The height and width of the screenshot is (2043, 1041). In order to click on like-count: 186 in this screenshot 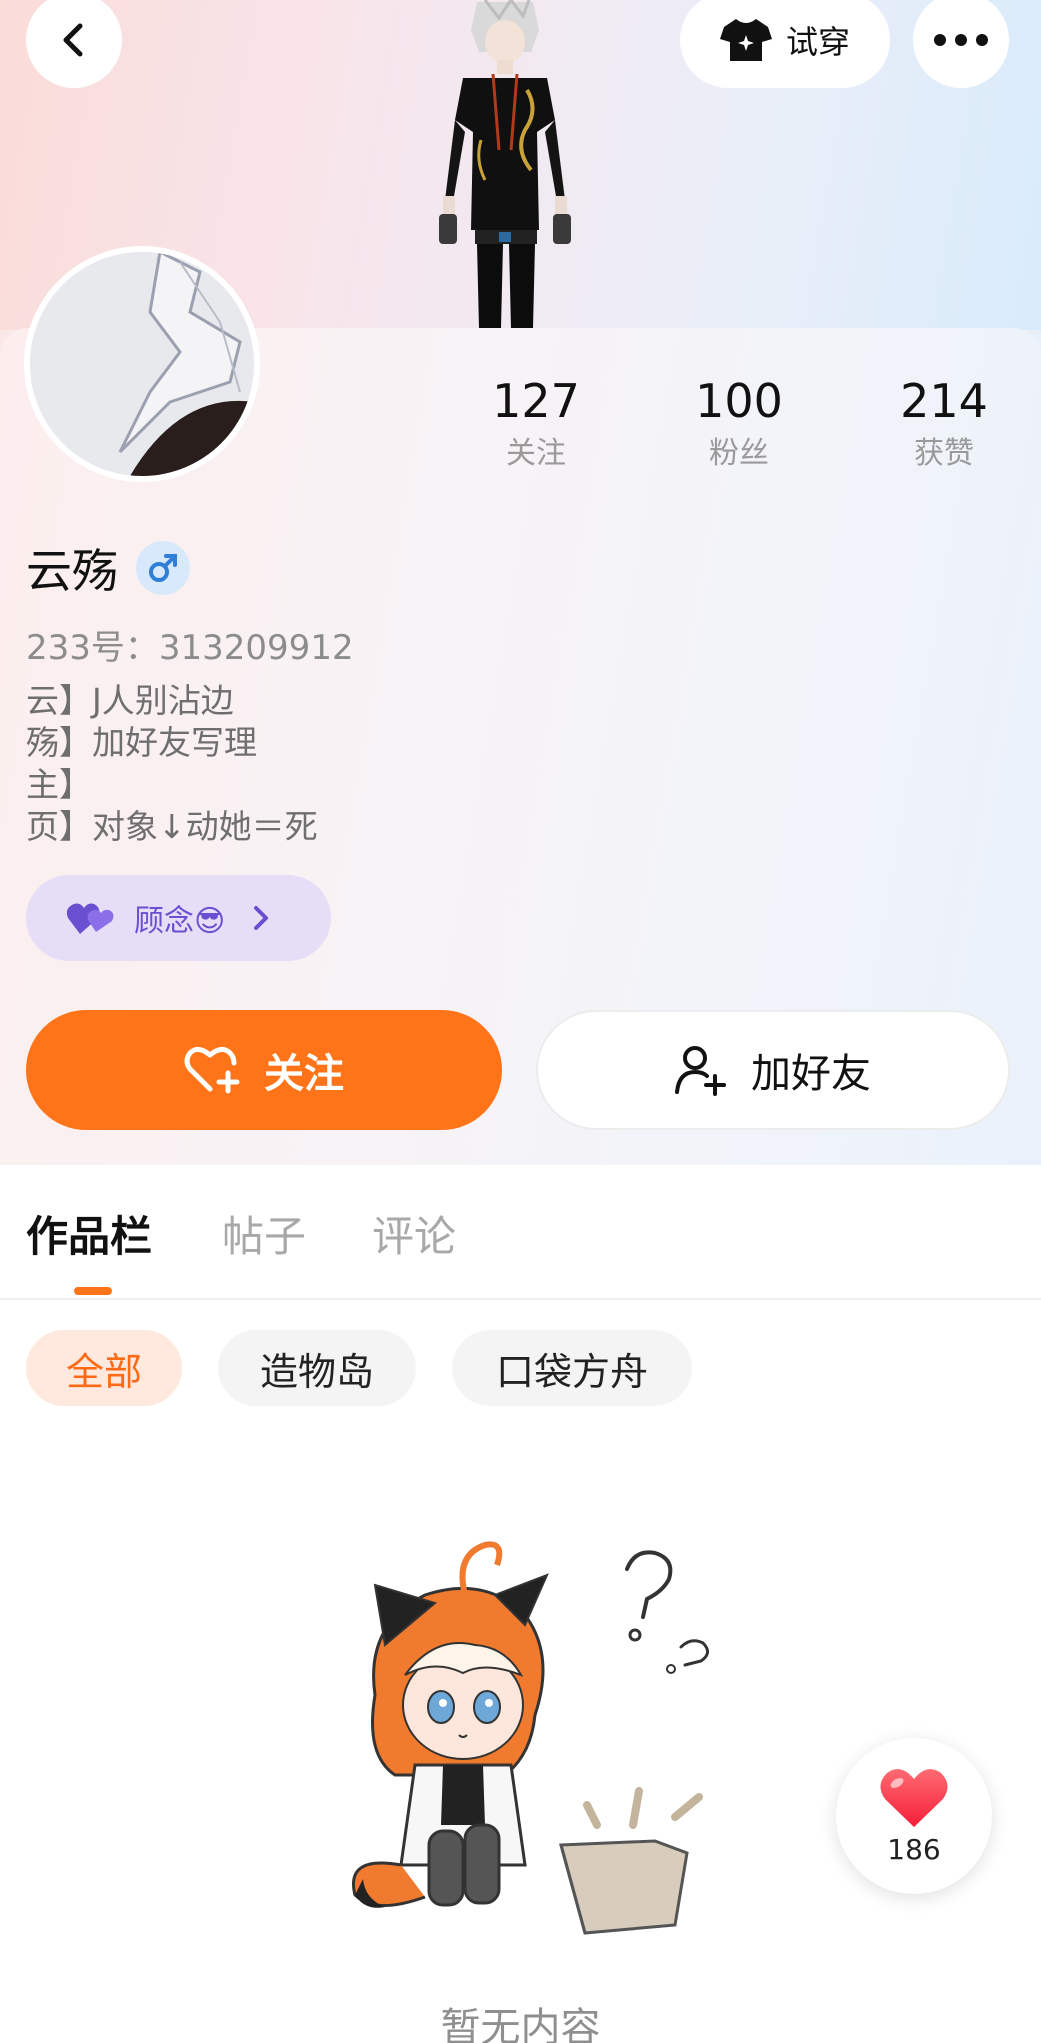, I will do `click(914, 1849)`.